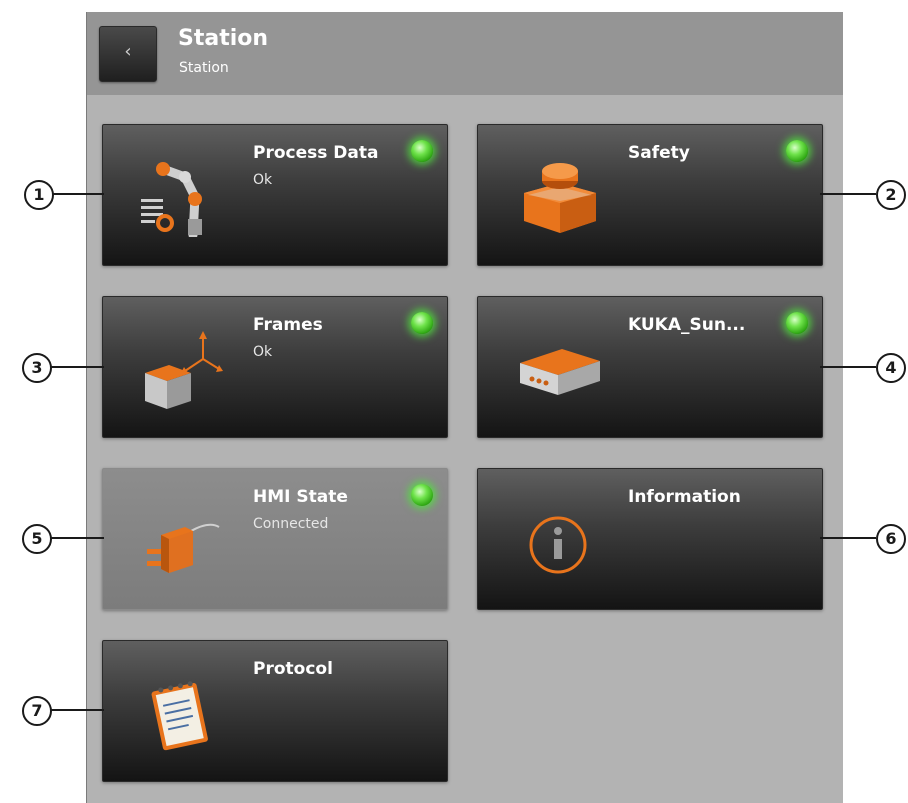 Image resolution: width=908 pixels, height=803 pixels. Describe the element at coordinates (558, 545) in the screenshot. I see `info-icon` at that location.